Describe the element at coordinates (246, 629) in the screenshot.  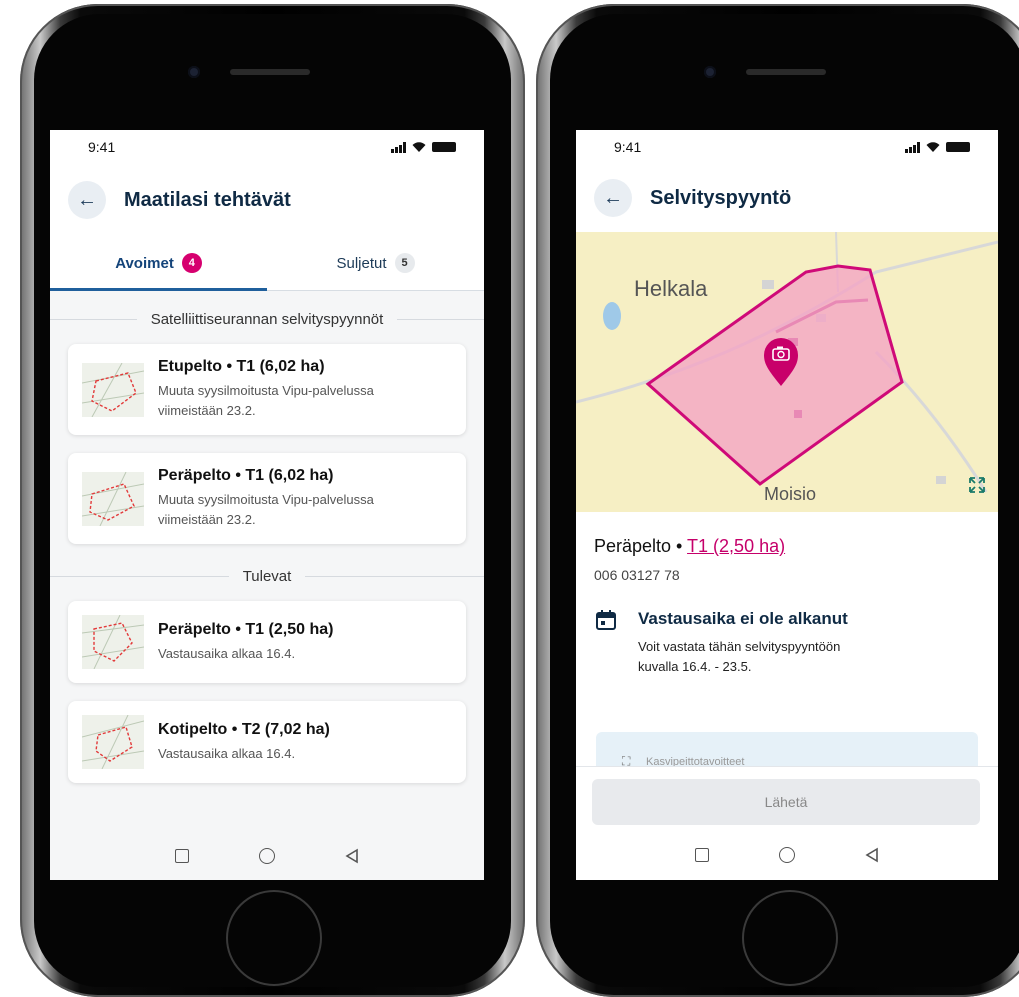
I see `task-title: Peräpelto • T1 (2,50 ha)` at that location.